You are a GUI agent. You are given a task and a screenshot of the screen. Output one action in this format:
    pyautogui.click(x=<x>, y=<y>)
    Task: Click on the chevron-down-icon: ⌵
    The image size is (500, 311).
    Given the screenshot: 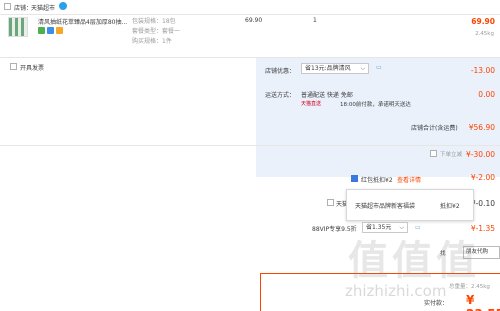 What is the action you would take?
    pyautogui.click(x=362, y=68)
    